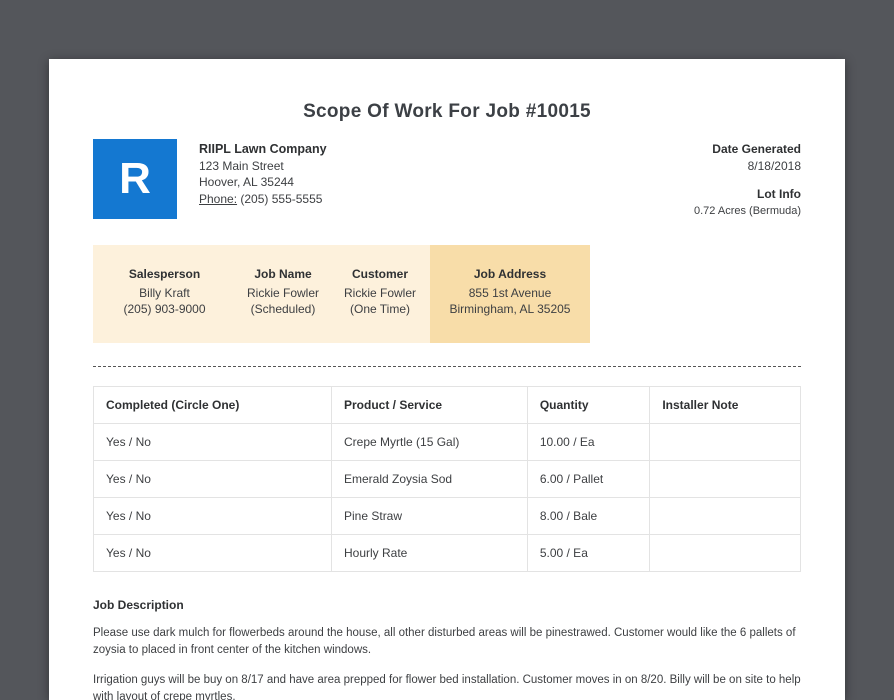  What do you see at coordinates (138, 605) in the screenshot?
I see `job-description-heading: Job Description` at bounding box center [138, 605].